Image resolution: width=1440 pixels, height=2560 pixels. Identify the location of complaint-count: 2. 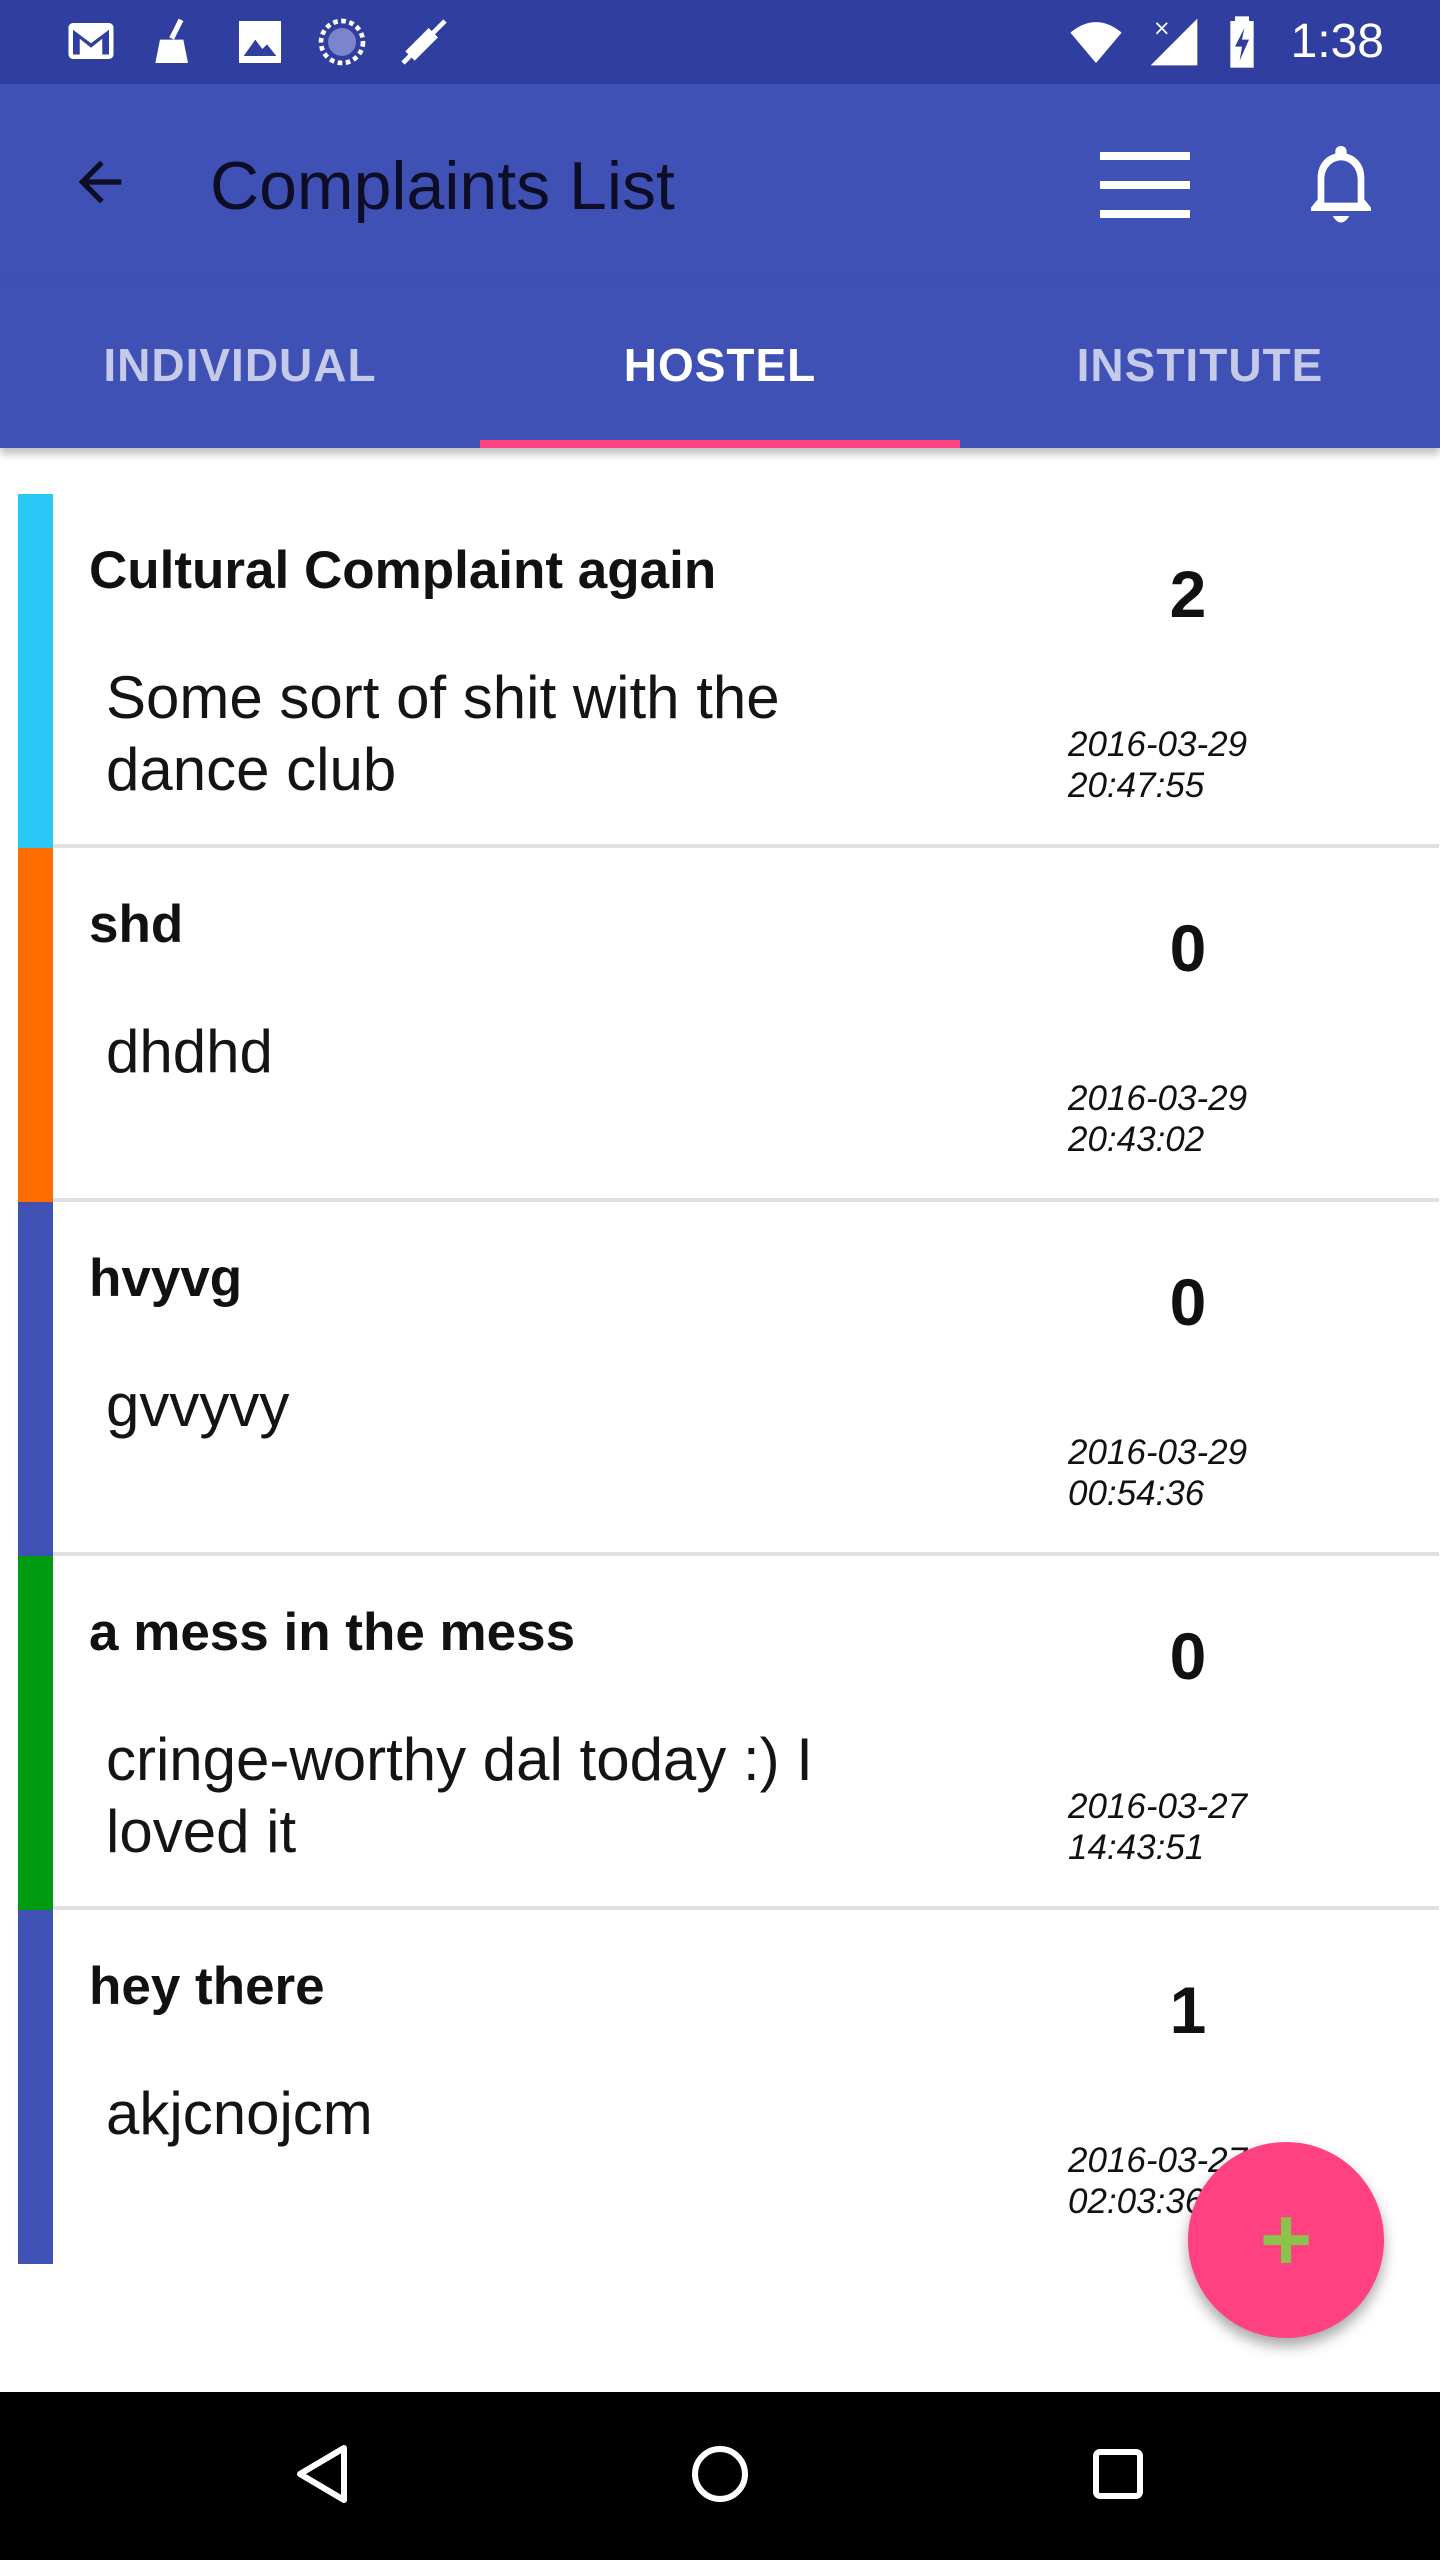
(1188, 594).